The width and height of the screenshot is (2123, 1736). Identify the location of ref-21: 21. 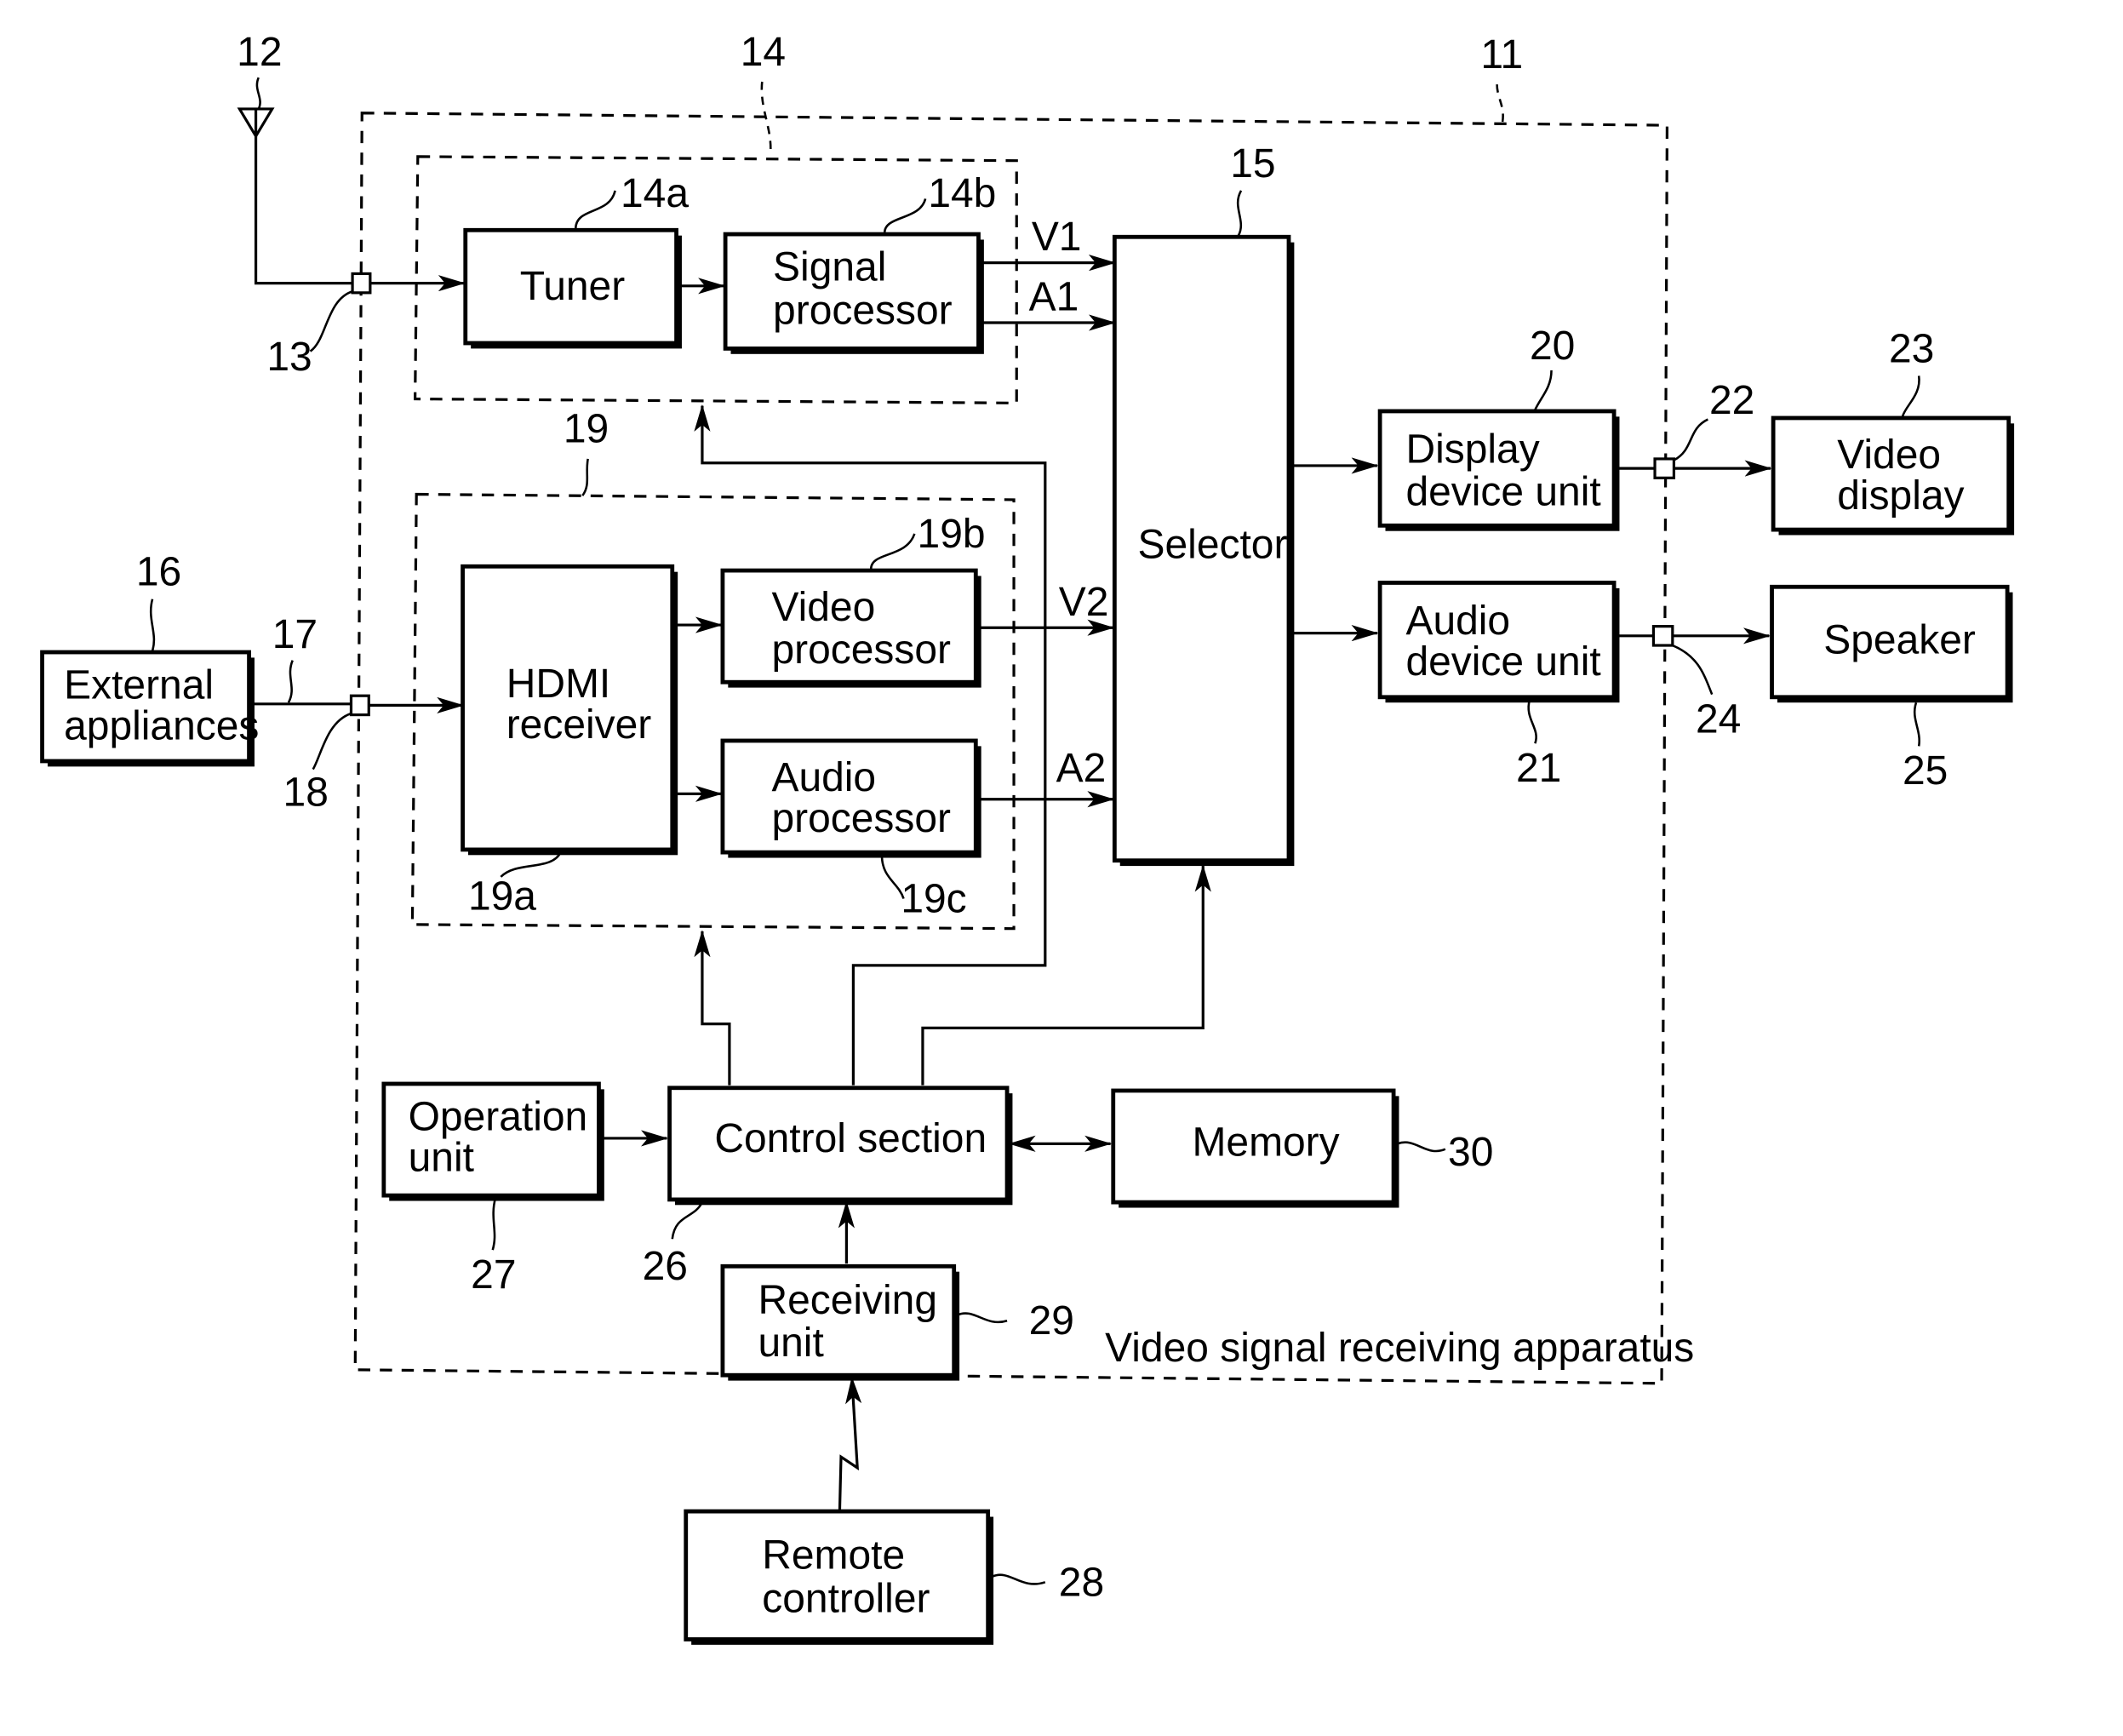
(1538, 768).